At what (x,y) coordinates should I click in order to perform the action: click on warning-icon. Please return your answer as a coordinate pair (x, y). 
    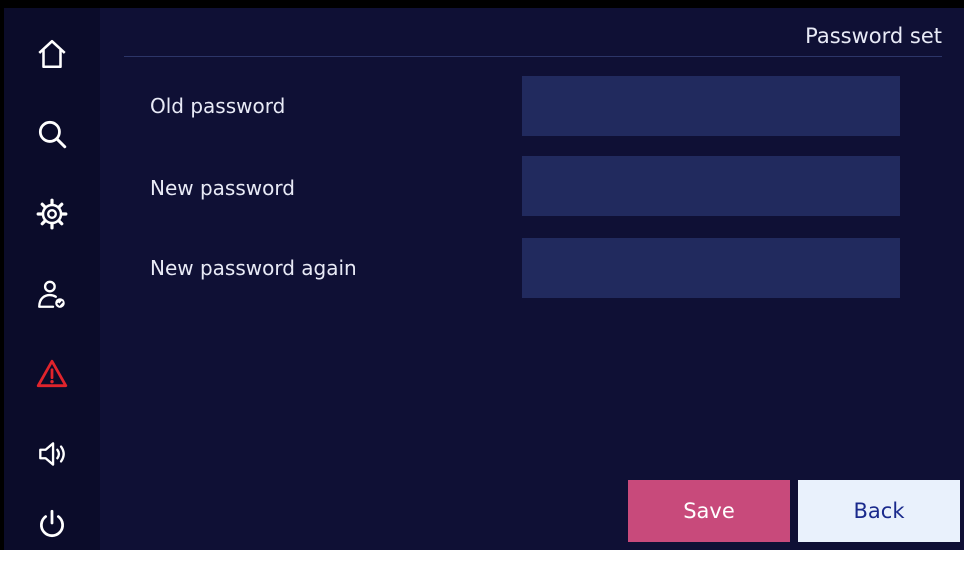
    Looking at the image, I should click on (52, 373).